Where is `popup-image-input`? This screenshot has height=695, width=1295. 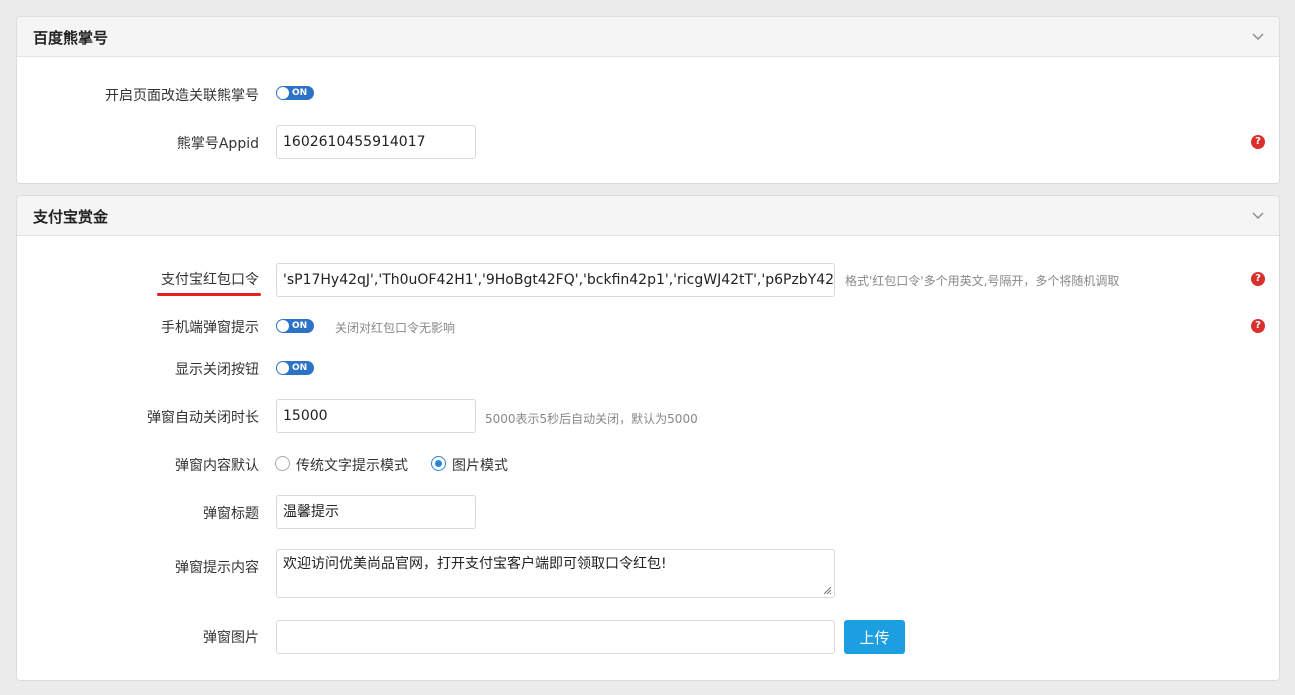
popup-image-input is located at coordinates (555, 637).